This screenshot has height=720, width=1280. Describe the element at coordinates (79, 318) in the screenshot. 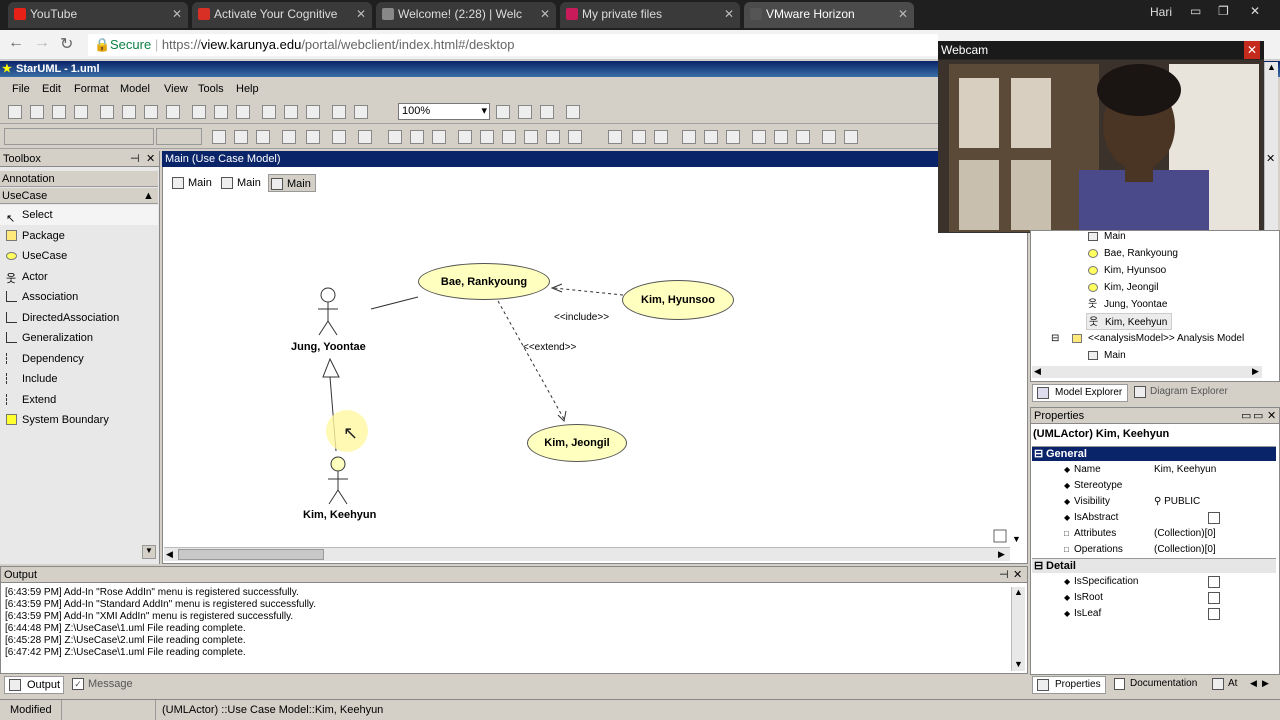

I see `tool-directed-association: DirectedAssociation` at that location.